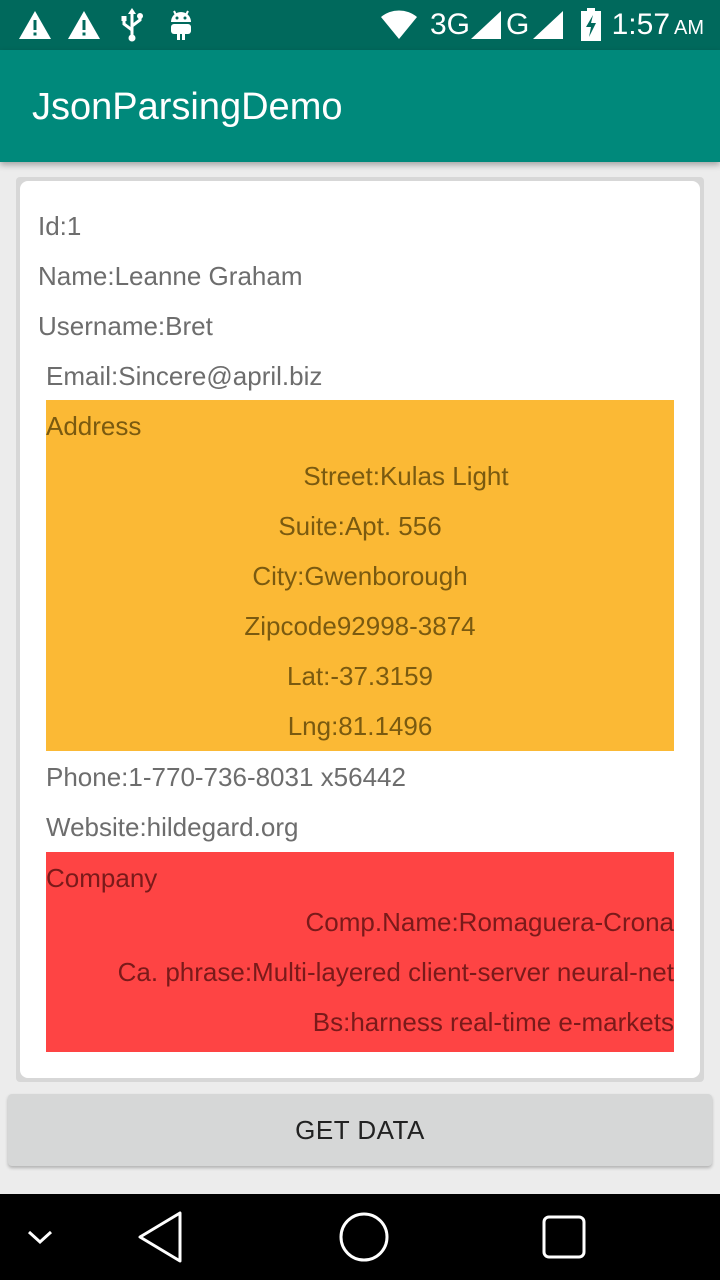 This screenshot has height=1280, width=720. What do you see at coordinates (125, 326) in the screenshot?
I see `user-username: Username:Bret` at bounding box center [125, 326].